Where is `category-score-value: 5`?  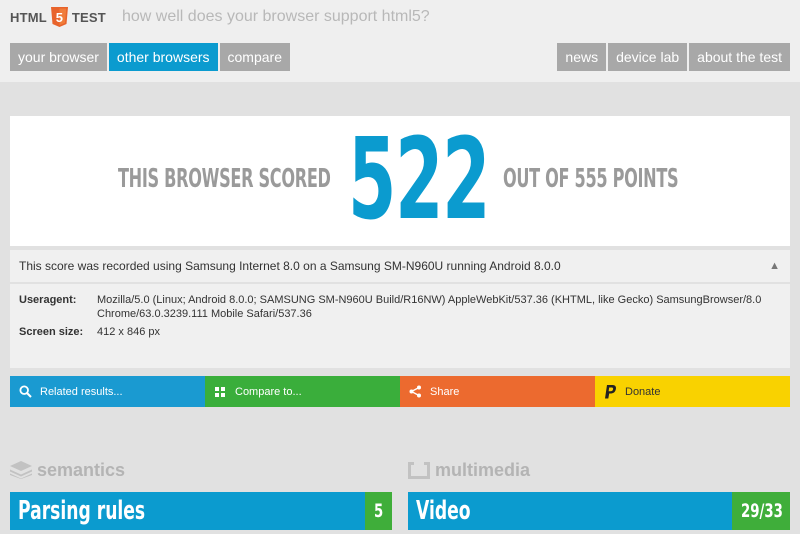
category-score-value: 5 is located at coordinates (378, 511).